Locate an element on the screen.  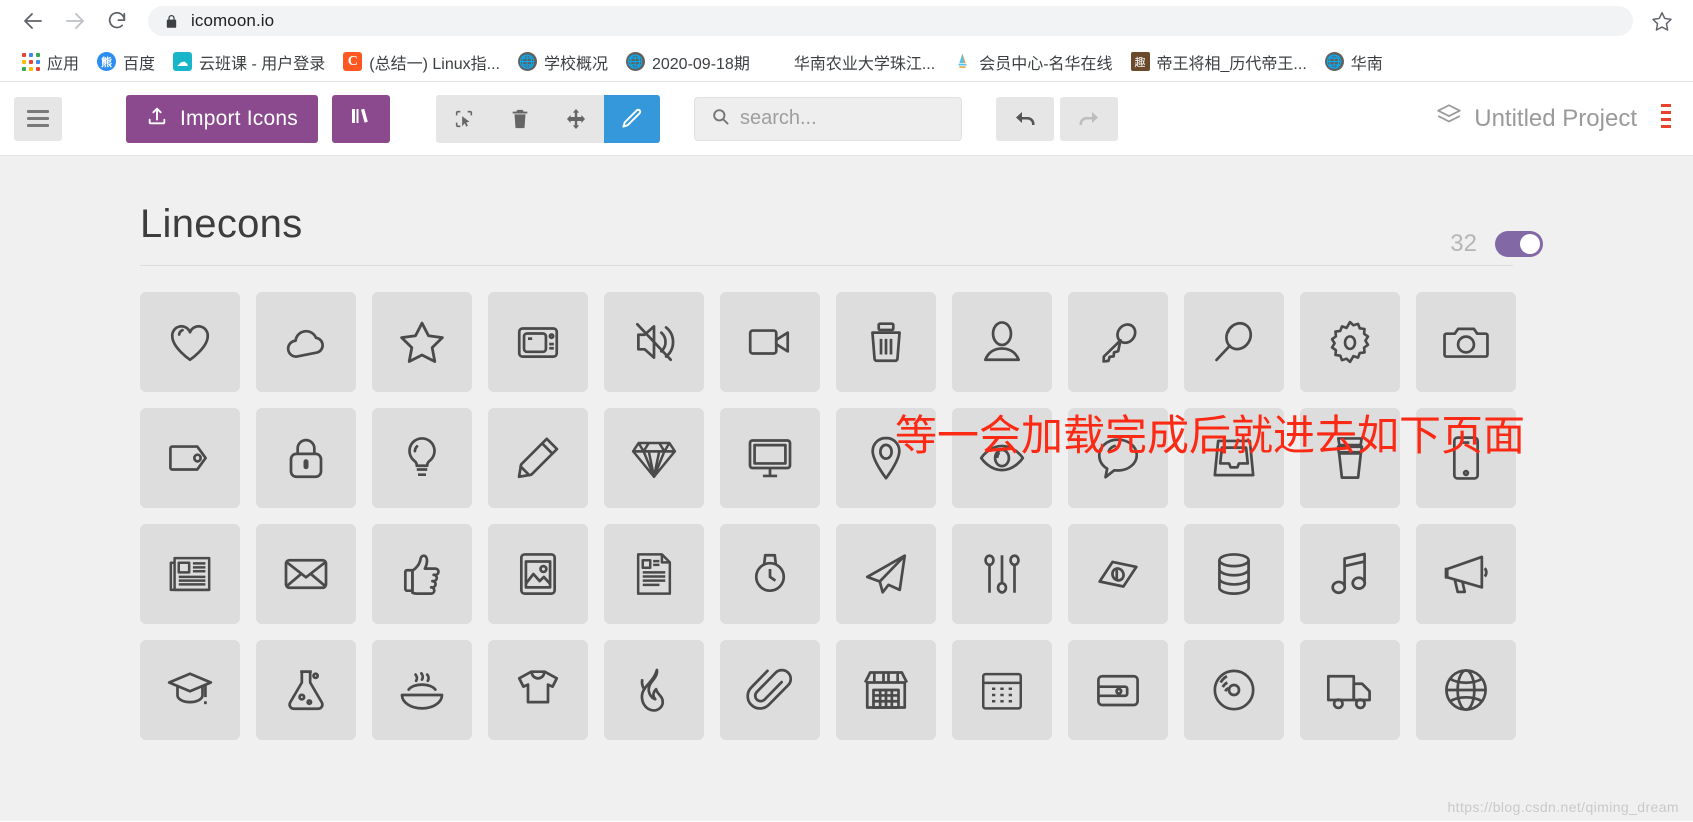
icon-cell-lab is located at coordinates (306, 690).